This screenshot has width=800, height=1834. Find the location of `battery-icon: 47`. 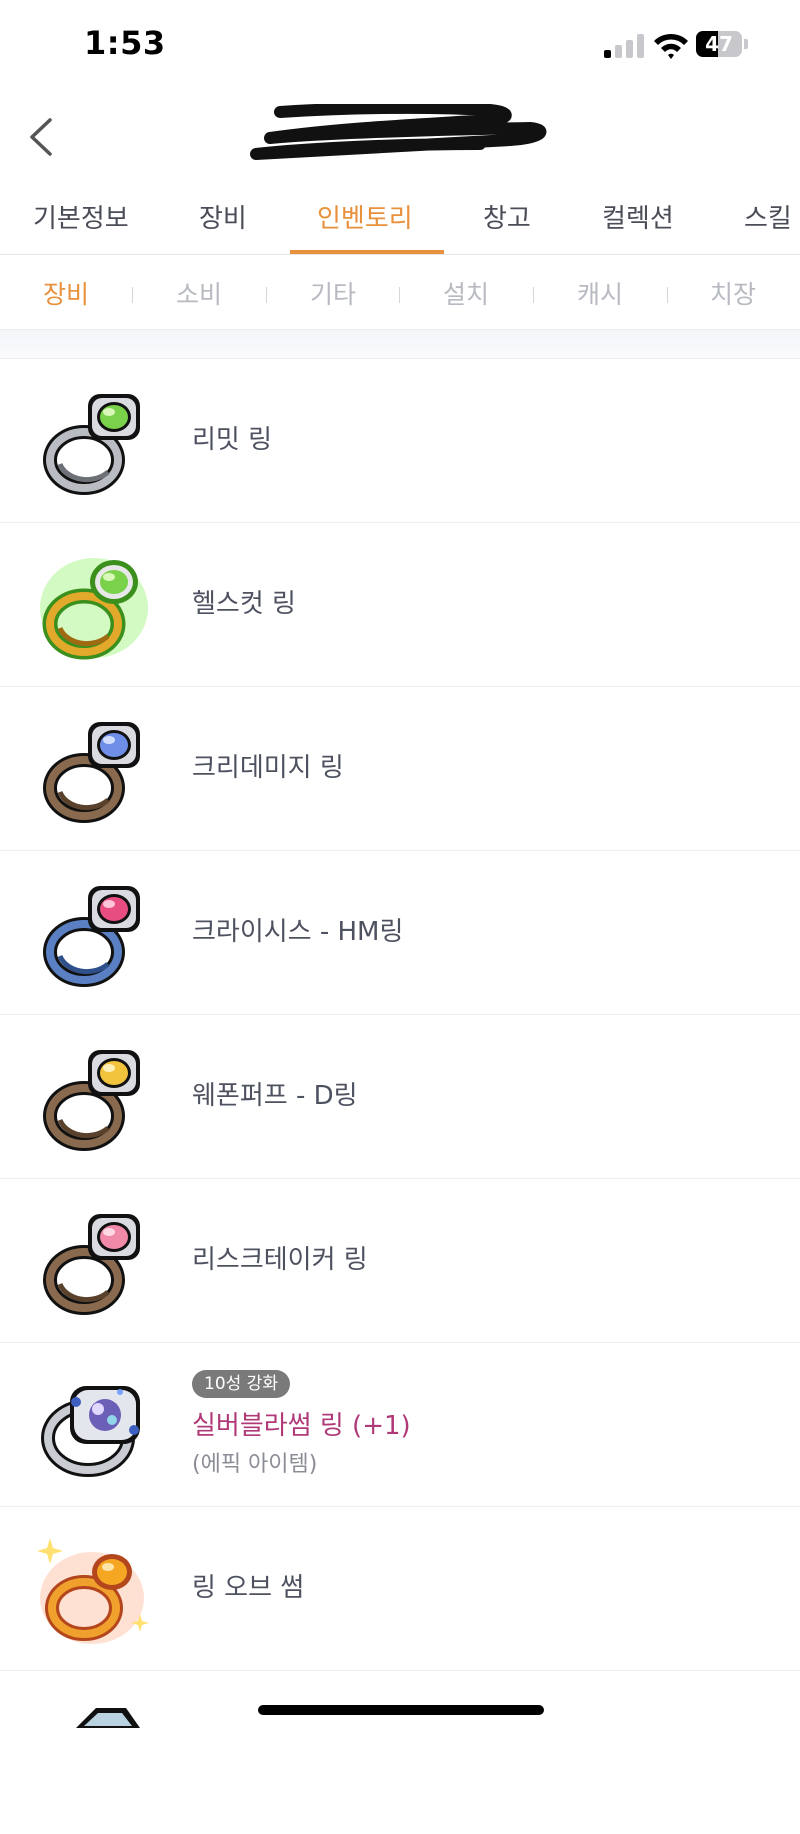

battery-icon: 47 is located at coordinates (722, 44).